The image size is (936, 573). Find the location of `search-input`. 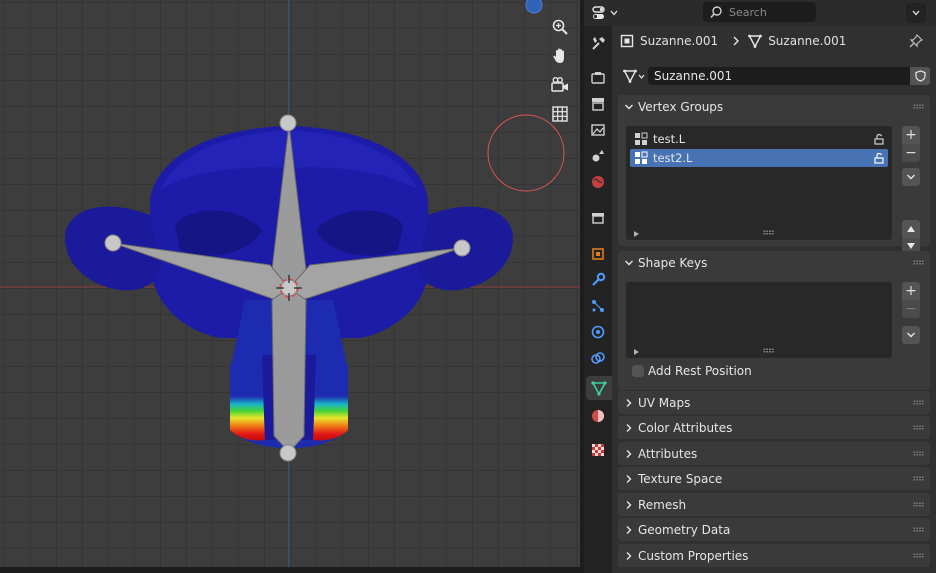

search-input is located at coordinates (767, 12).